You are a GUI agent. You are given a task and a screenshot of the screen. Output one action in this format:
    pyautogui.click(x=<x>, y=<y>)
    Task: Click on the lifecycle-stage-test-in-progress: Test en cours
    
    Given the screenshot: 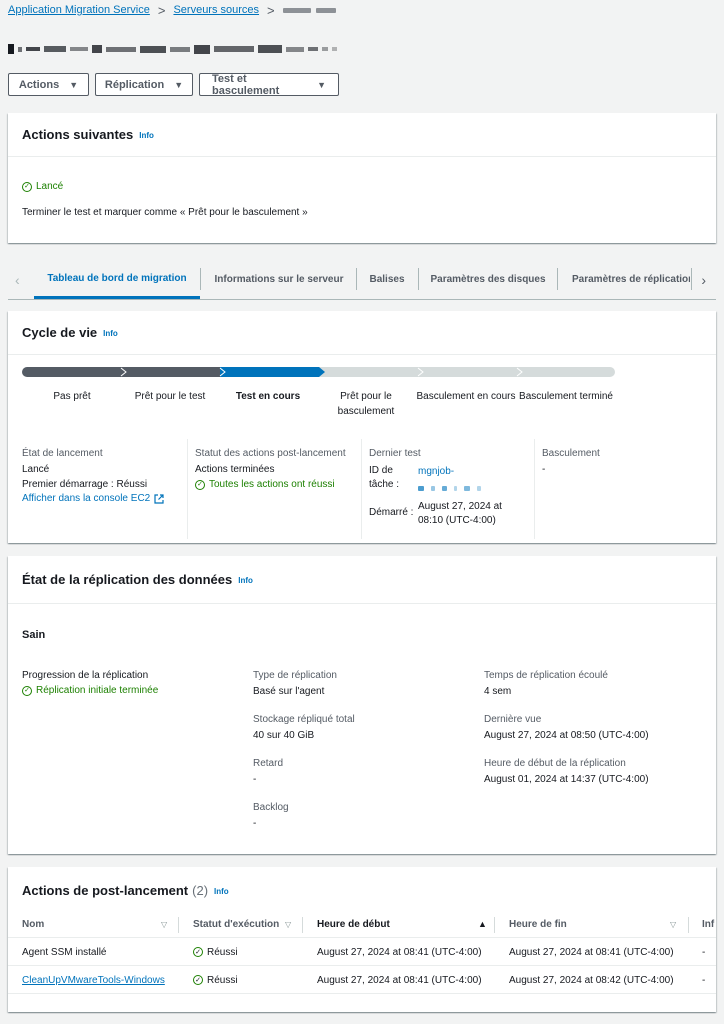 What is the action you would take?
    pyautogui.click(x=268, y=396)
    